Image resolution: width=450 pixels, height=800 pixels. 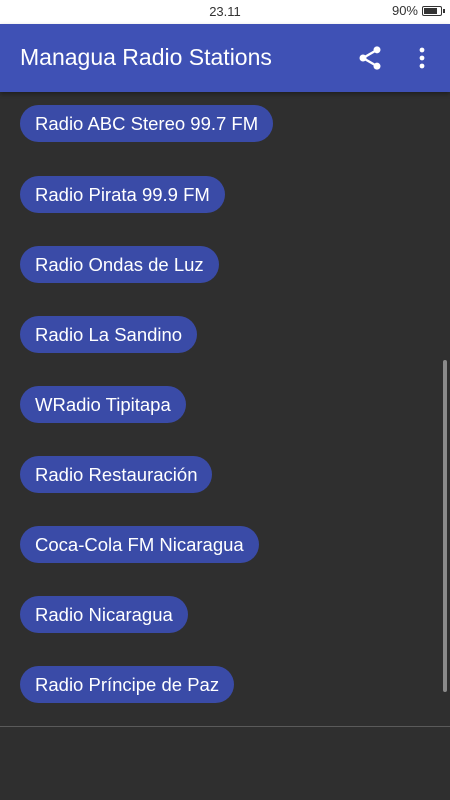 I want to click on station-button: Radio Pirata 99.9 FM, so click(x=122, y=194).